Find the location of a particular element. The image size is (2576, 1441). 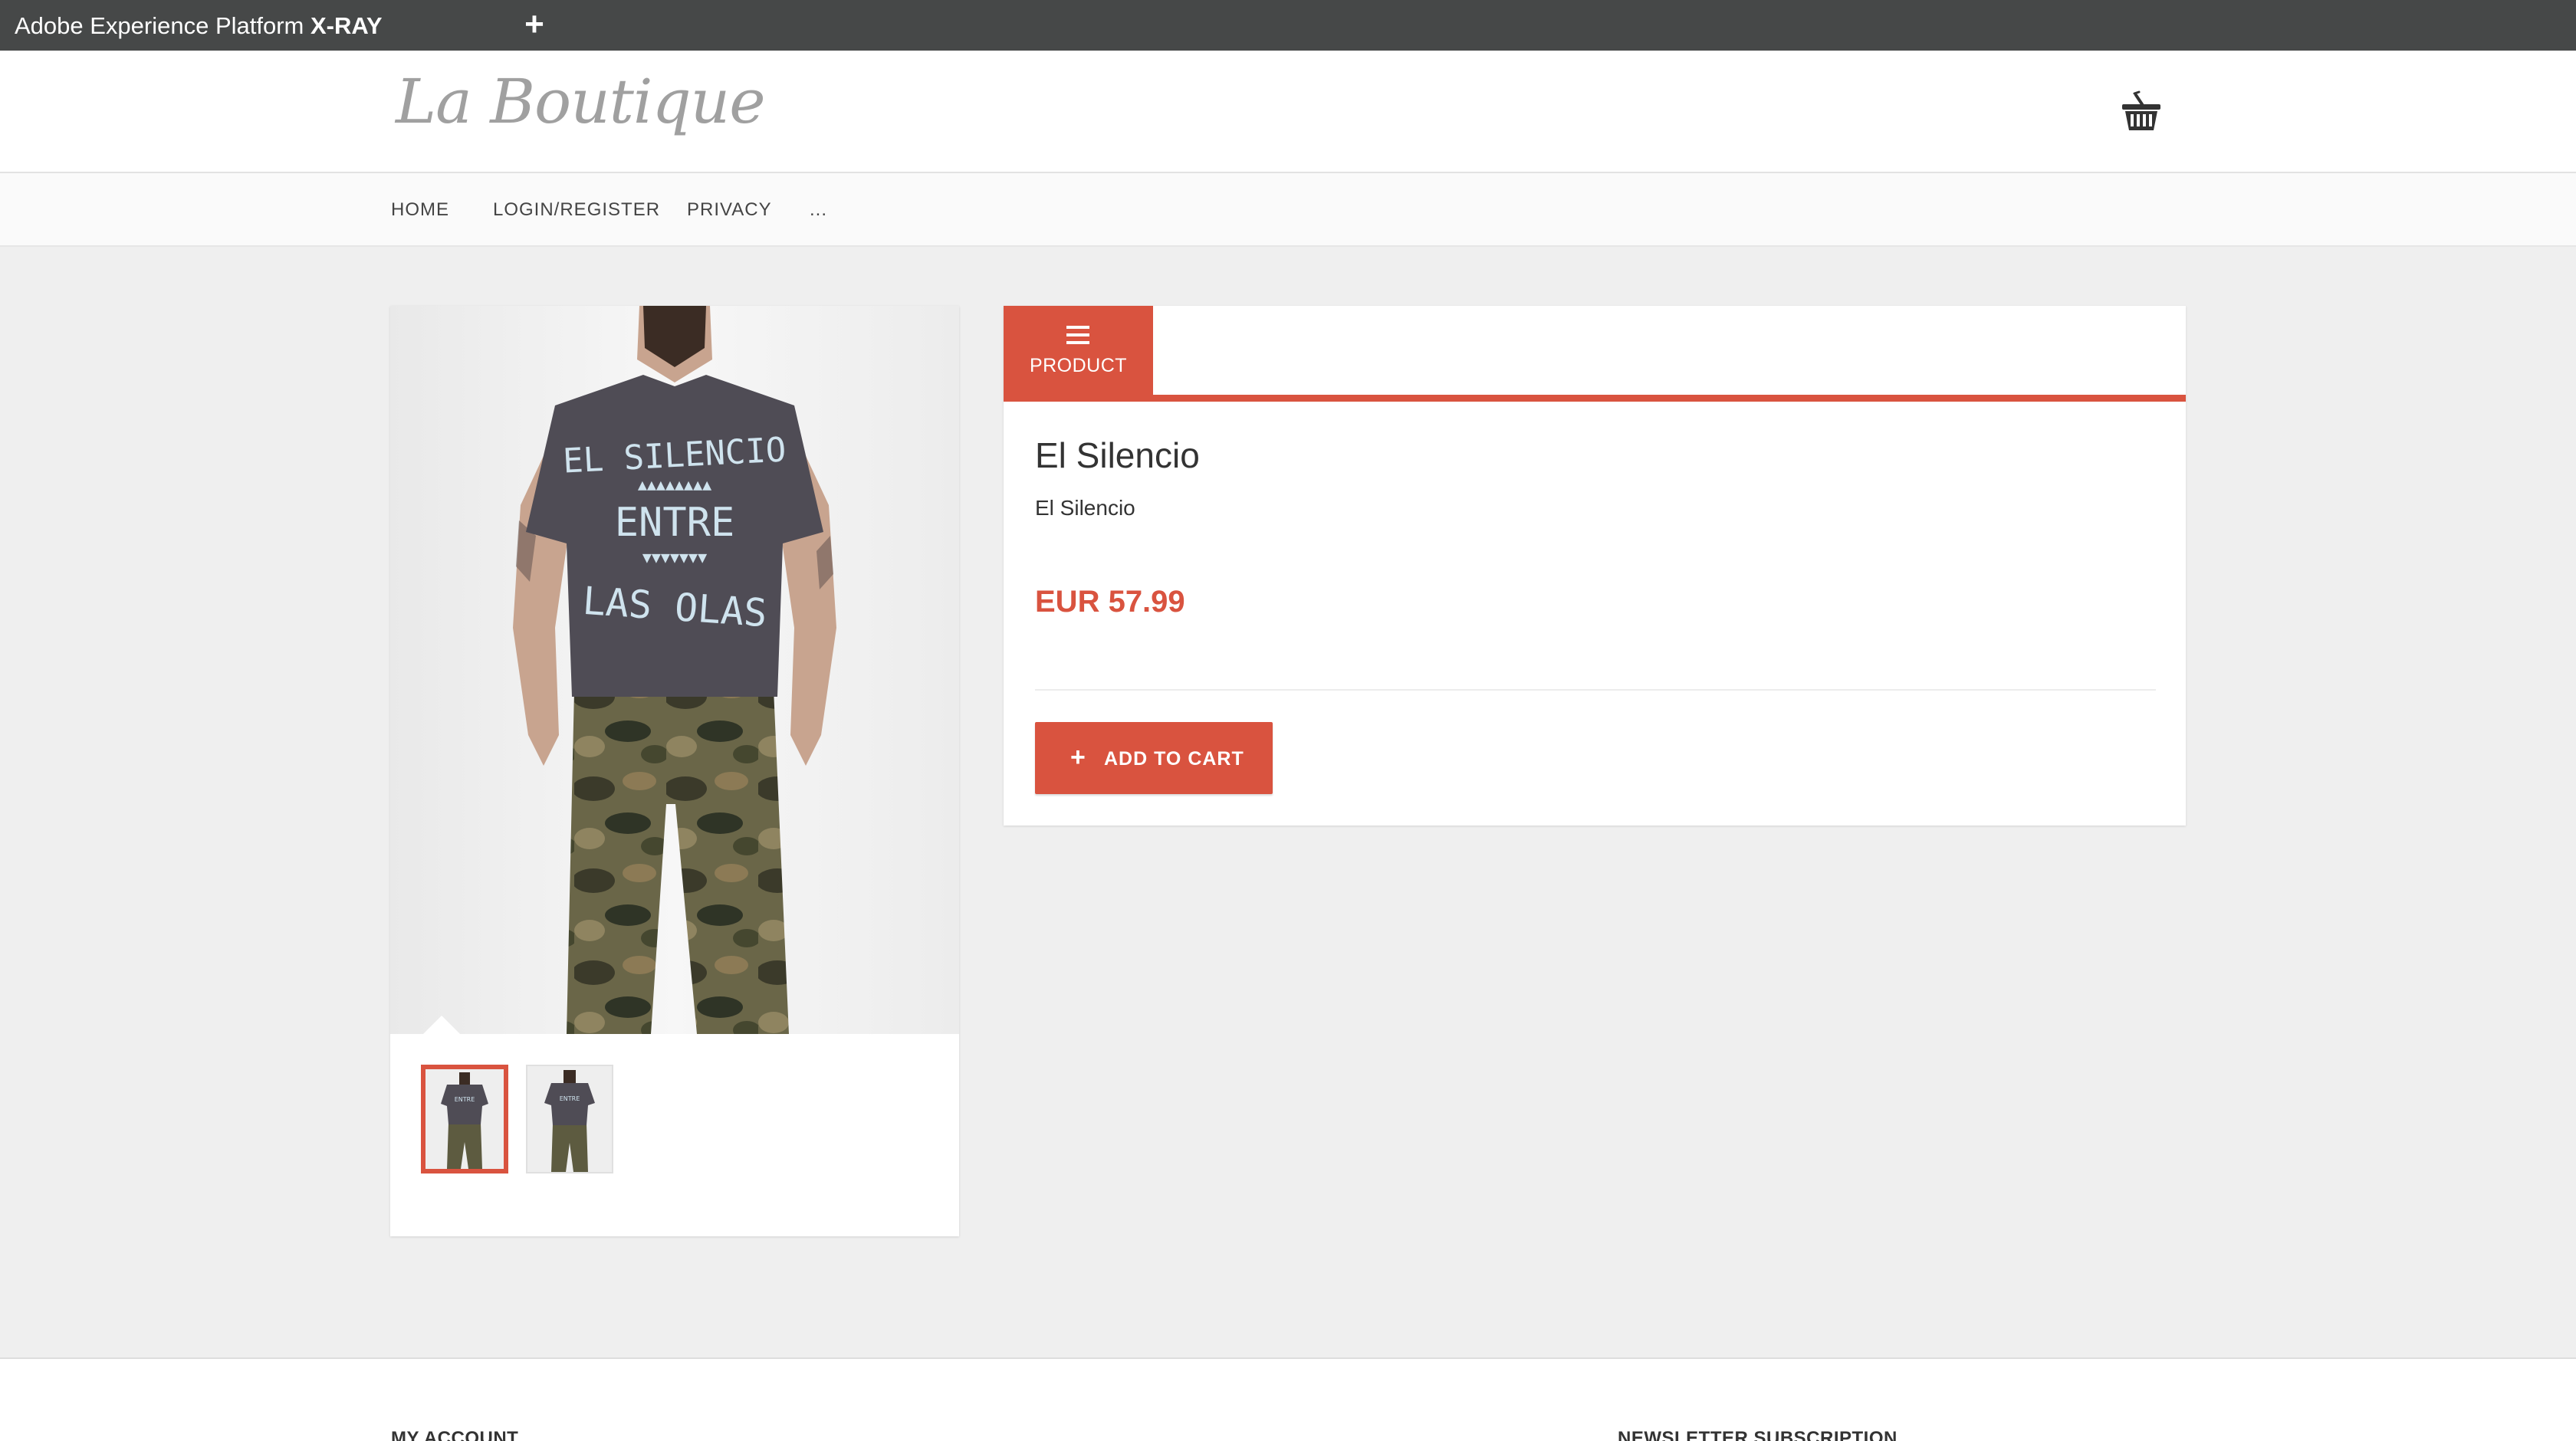

tab-underline is located at coordinates (1595, 398).